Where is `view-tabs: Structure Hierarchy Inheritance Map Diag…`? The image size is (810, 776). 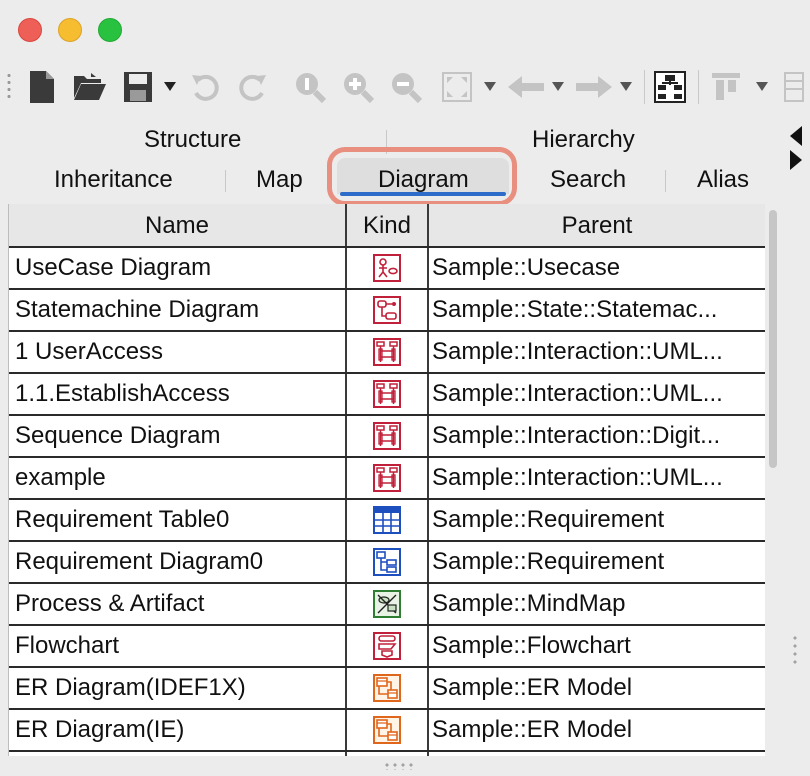
view-tabs: Structure Hierarchy Inheritance Map Diag… is located at coordinates (405, 161).